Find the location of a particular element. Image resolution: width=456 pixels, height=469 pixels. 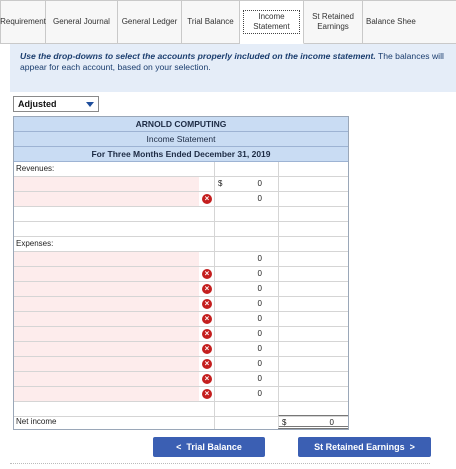

net-income-label: Net income is located at coordinates (36, 421).